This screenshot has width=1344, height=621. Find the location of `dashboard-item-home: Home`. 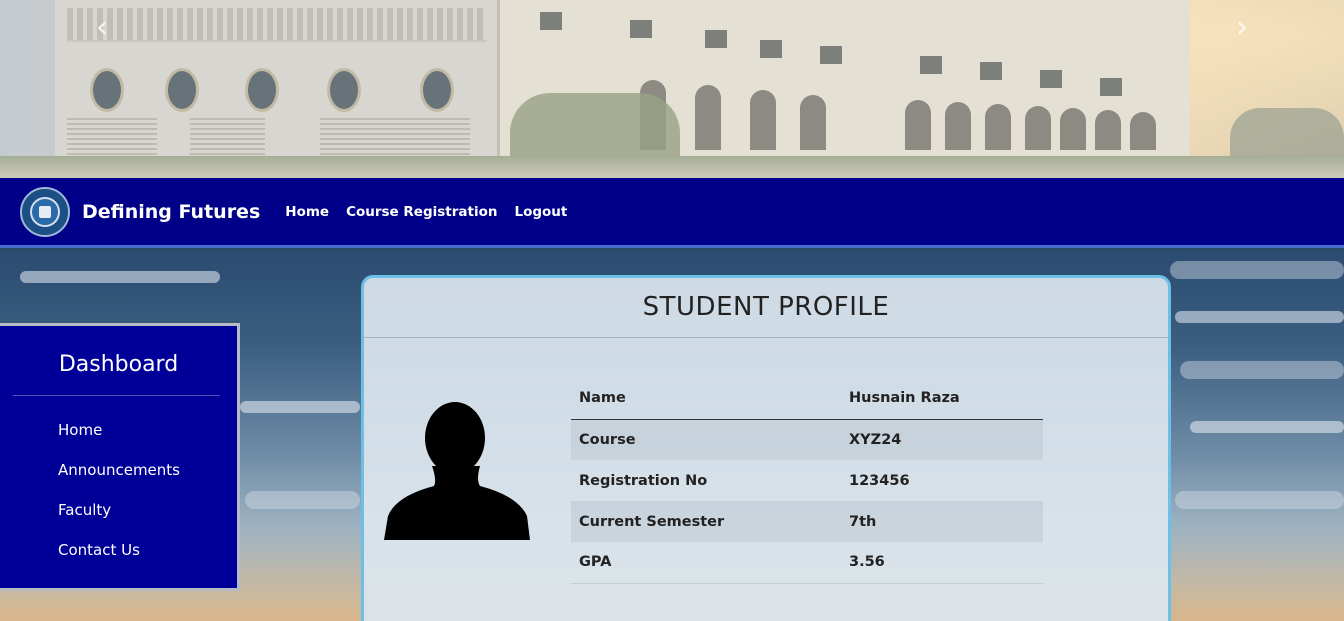

dashboard-item-home: Home is located at coordinates (118, 440).